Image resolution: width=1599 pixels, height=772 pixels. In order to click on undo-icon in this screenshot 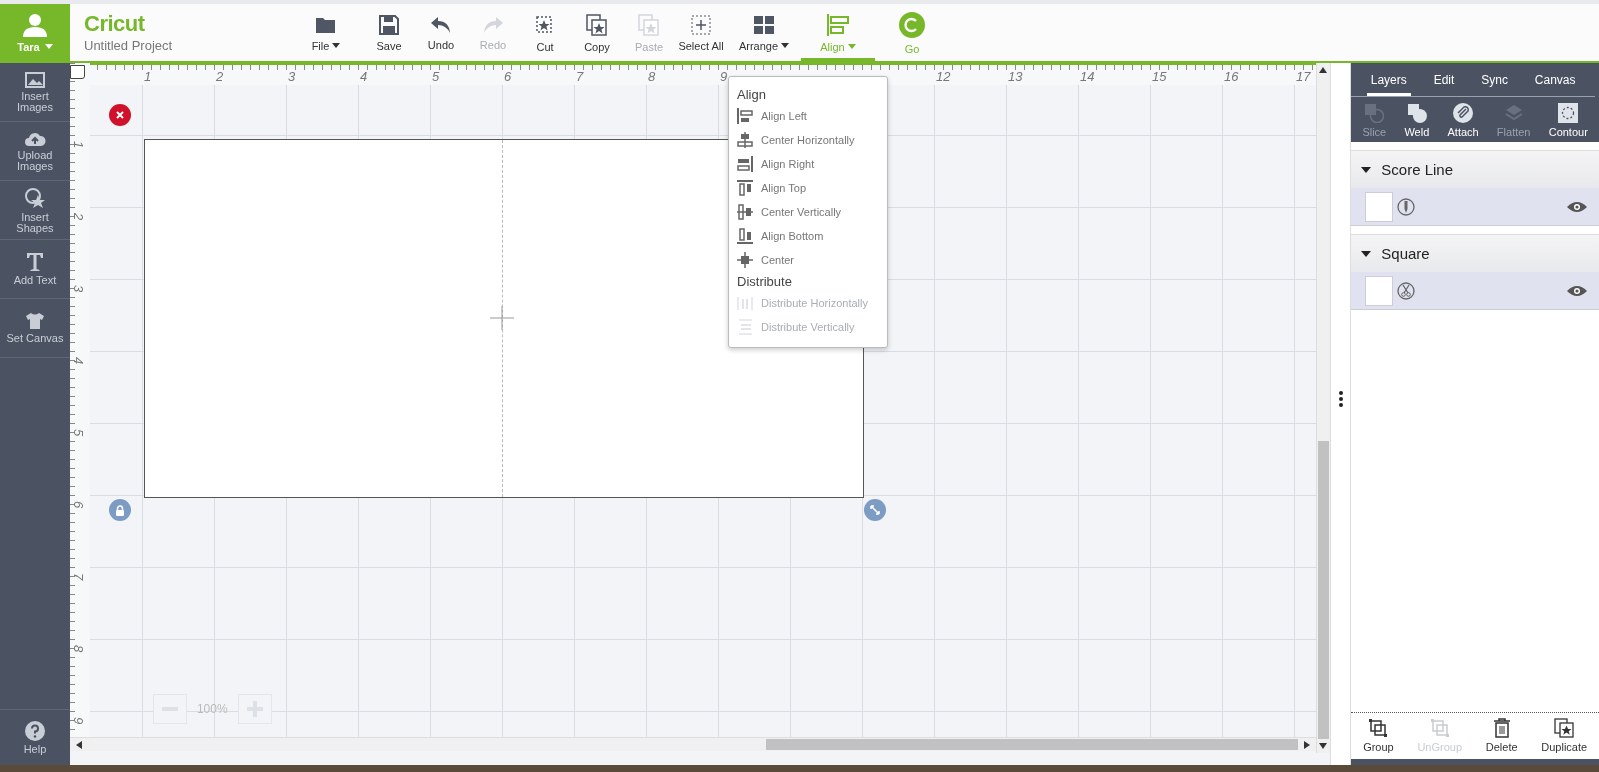, I will do `click(441, 24)`.